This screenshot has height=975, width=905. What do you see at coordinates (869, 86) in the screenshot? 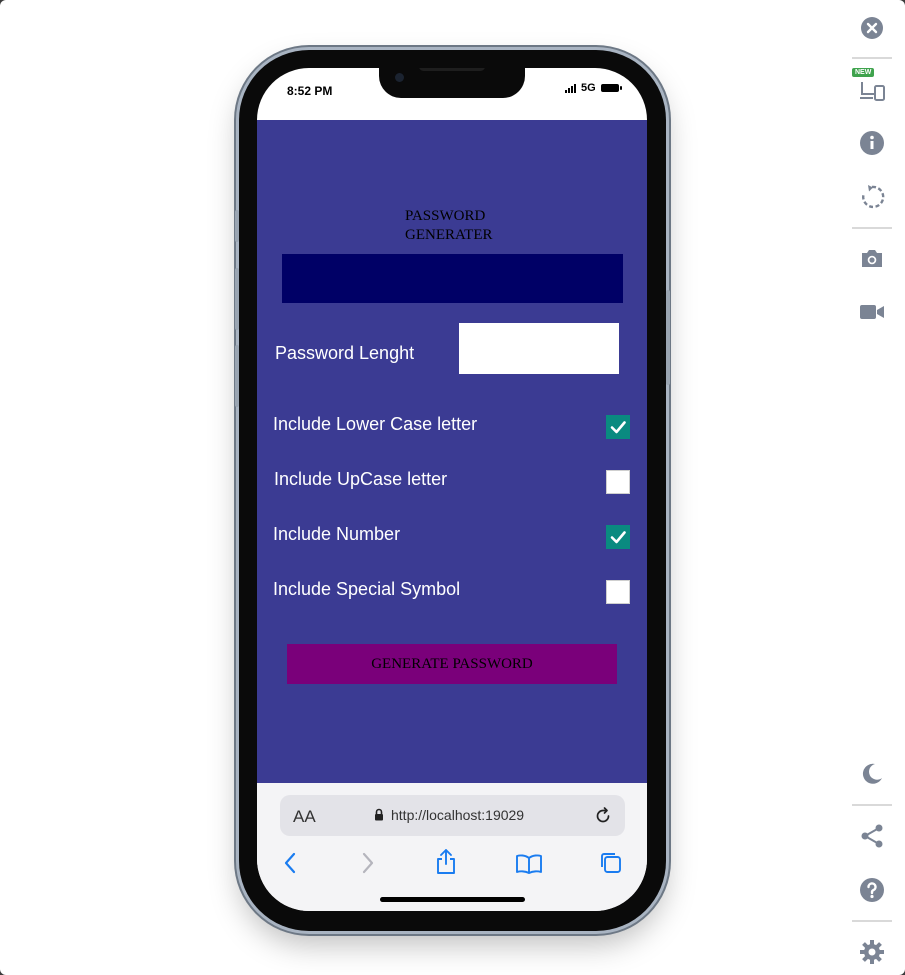
I see `device-switch-icon: NEW` at bounding box center [869, 86].